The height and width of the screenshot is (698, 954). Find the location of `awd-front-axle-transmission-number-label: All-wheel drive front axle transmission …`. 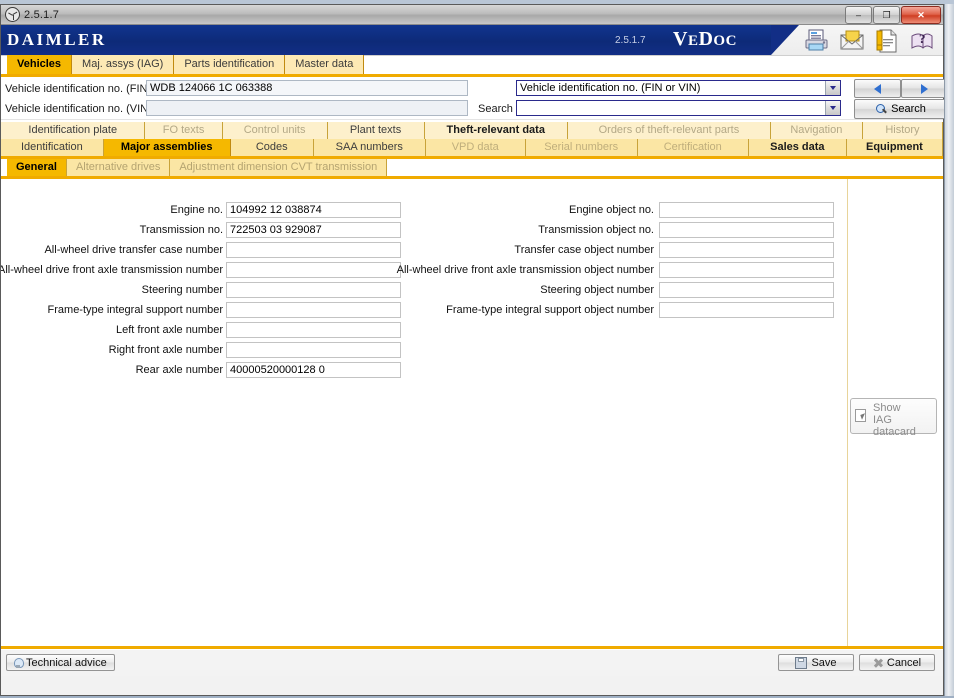

awd-front-axle-transmission-number-label: All-wheel drive front axle transmission … is located at coordinates (112, 270).